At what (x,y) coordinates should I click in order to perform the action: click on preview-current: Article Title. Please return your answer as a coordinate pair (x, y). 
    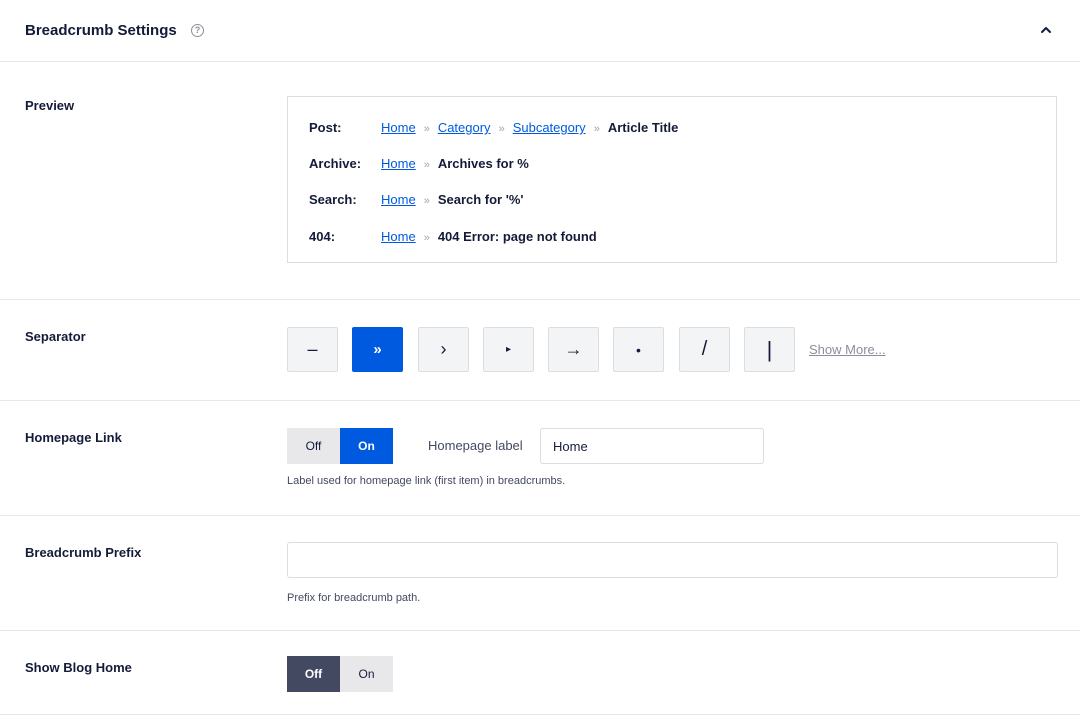
    Looking at the image, I should click on (643, 127).